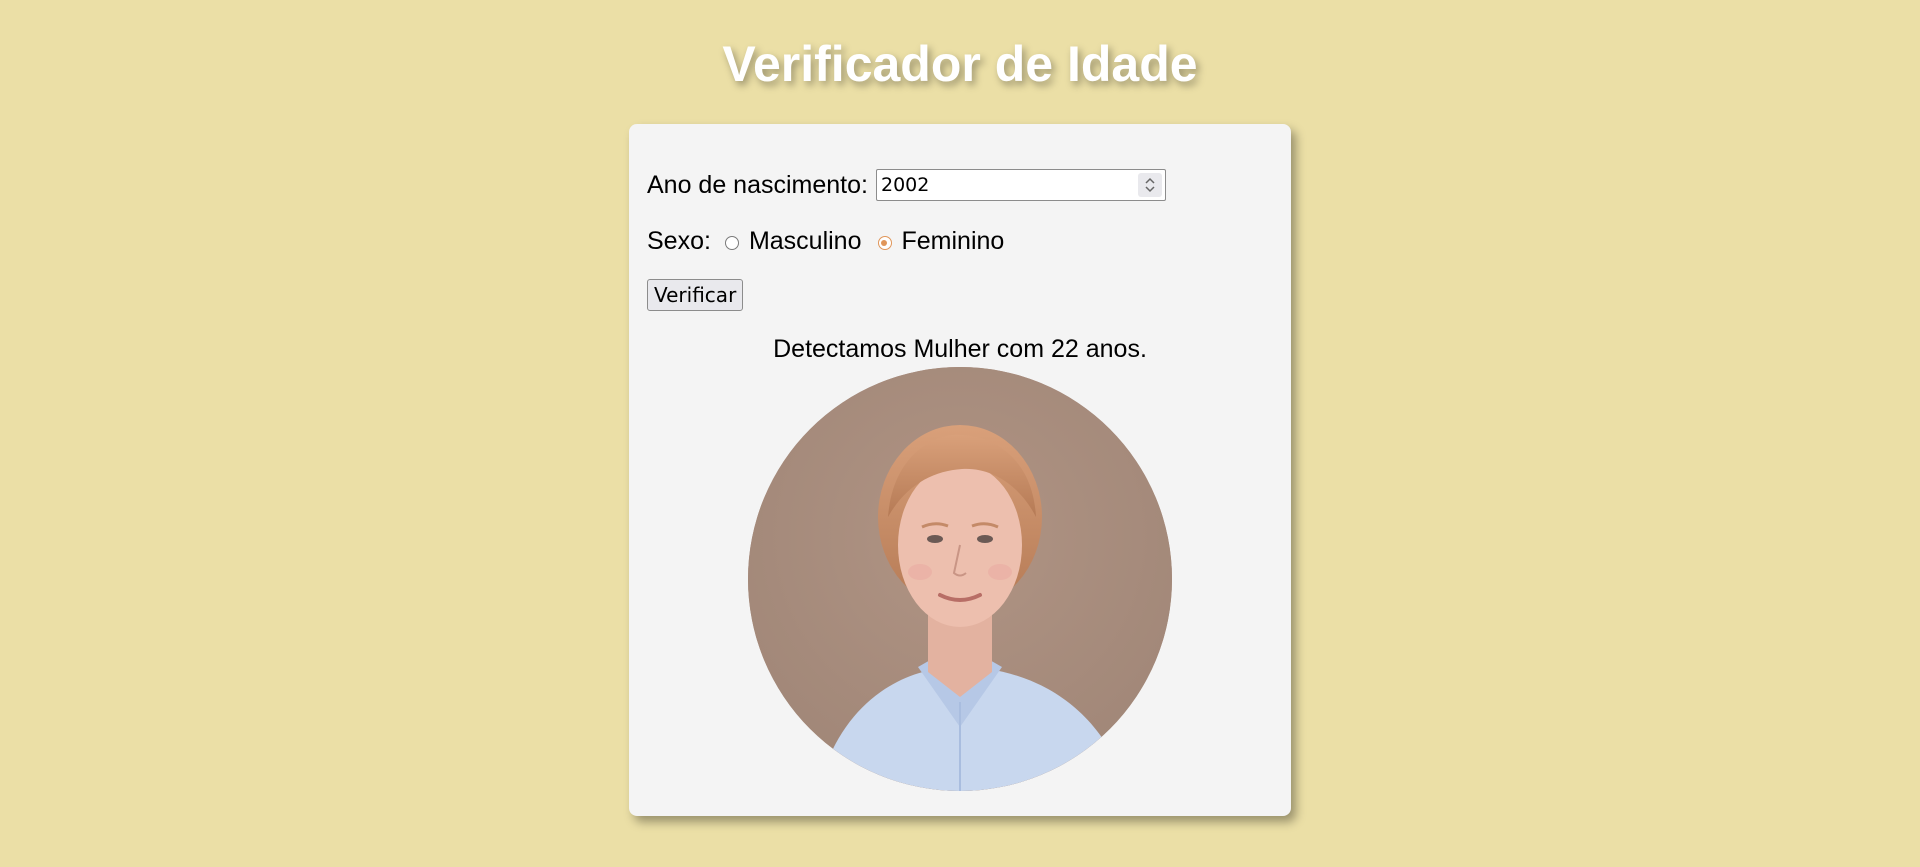 This screenshot has width=1920, height=867. I want to click on result-text: Detectamos Mulher com 22 anos., so click(960, 349).